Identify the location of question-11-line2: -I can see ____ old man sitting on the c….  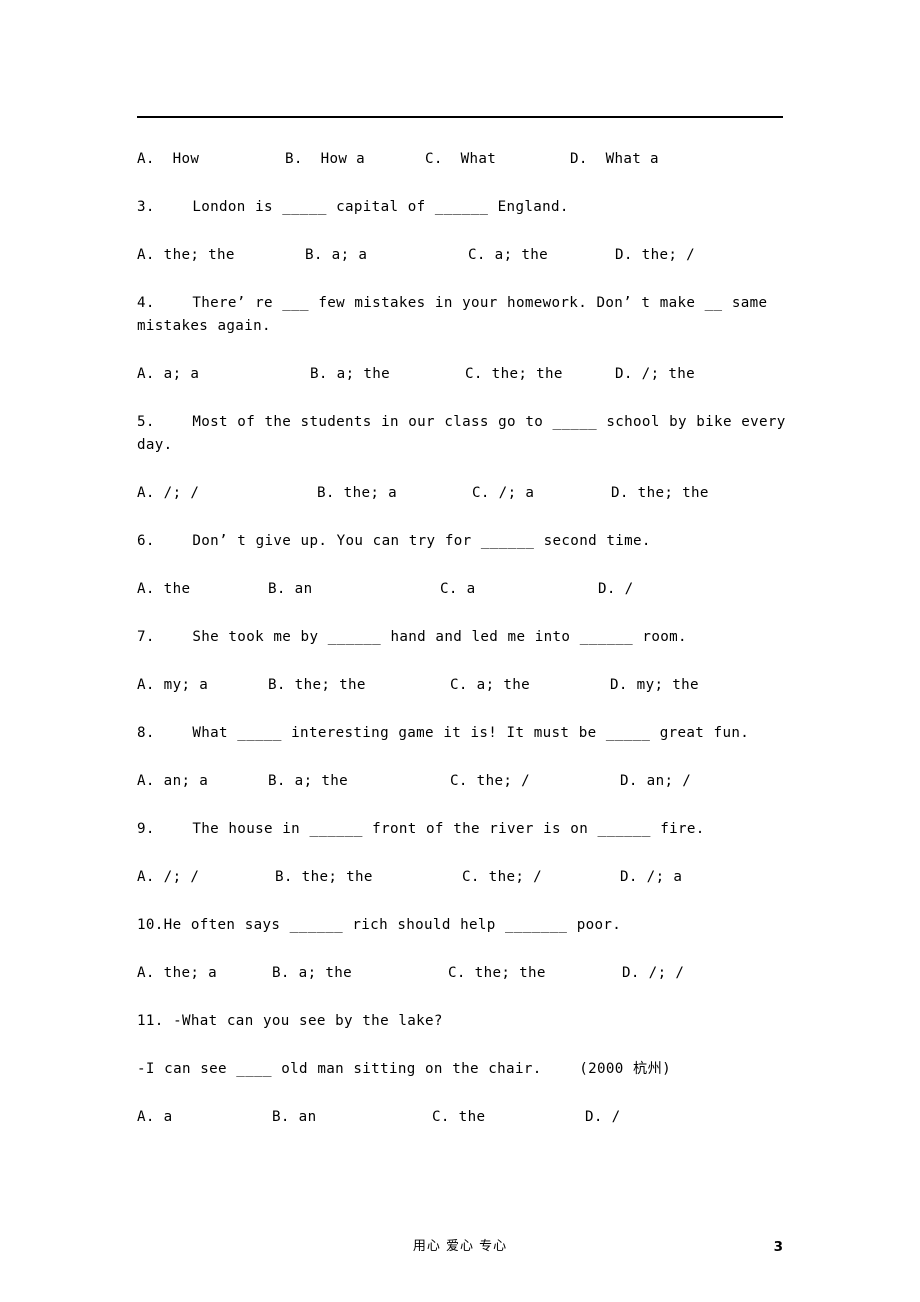
(404, 1069).